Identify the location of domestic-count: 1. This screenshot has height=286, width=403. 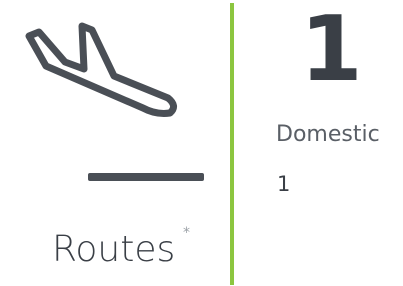
(284, 184).